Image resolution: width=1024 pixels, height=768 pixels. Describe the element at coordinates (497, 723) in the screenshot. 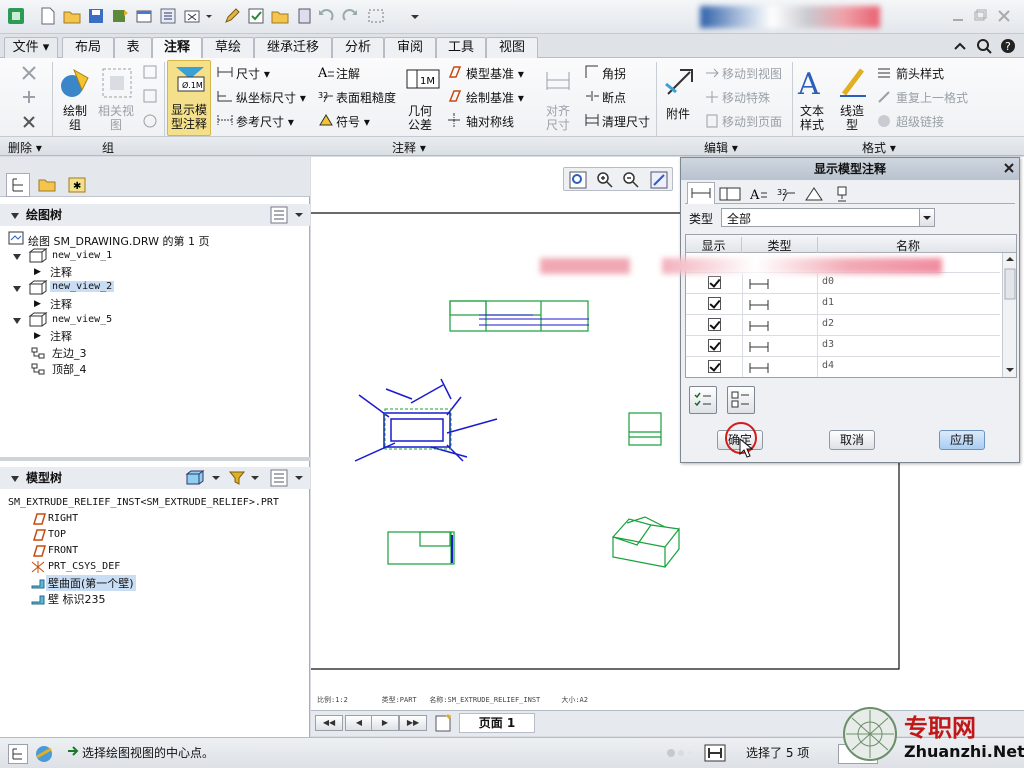

I see `page-tab: 页面 1` at that location.